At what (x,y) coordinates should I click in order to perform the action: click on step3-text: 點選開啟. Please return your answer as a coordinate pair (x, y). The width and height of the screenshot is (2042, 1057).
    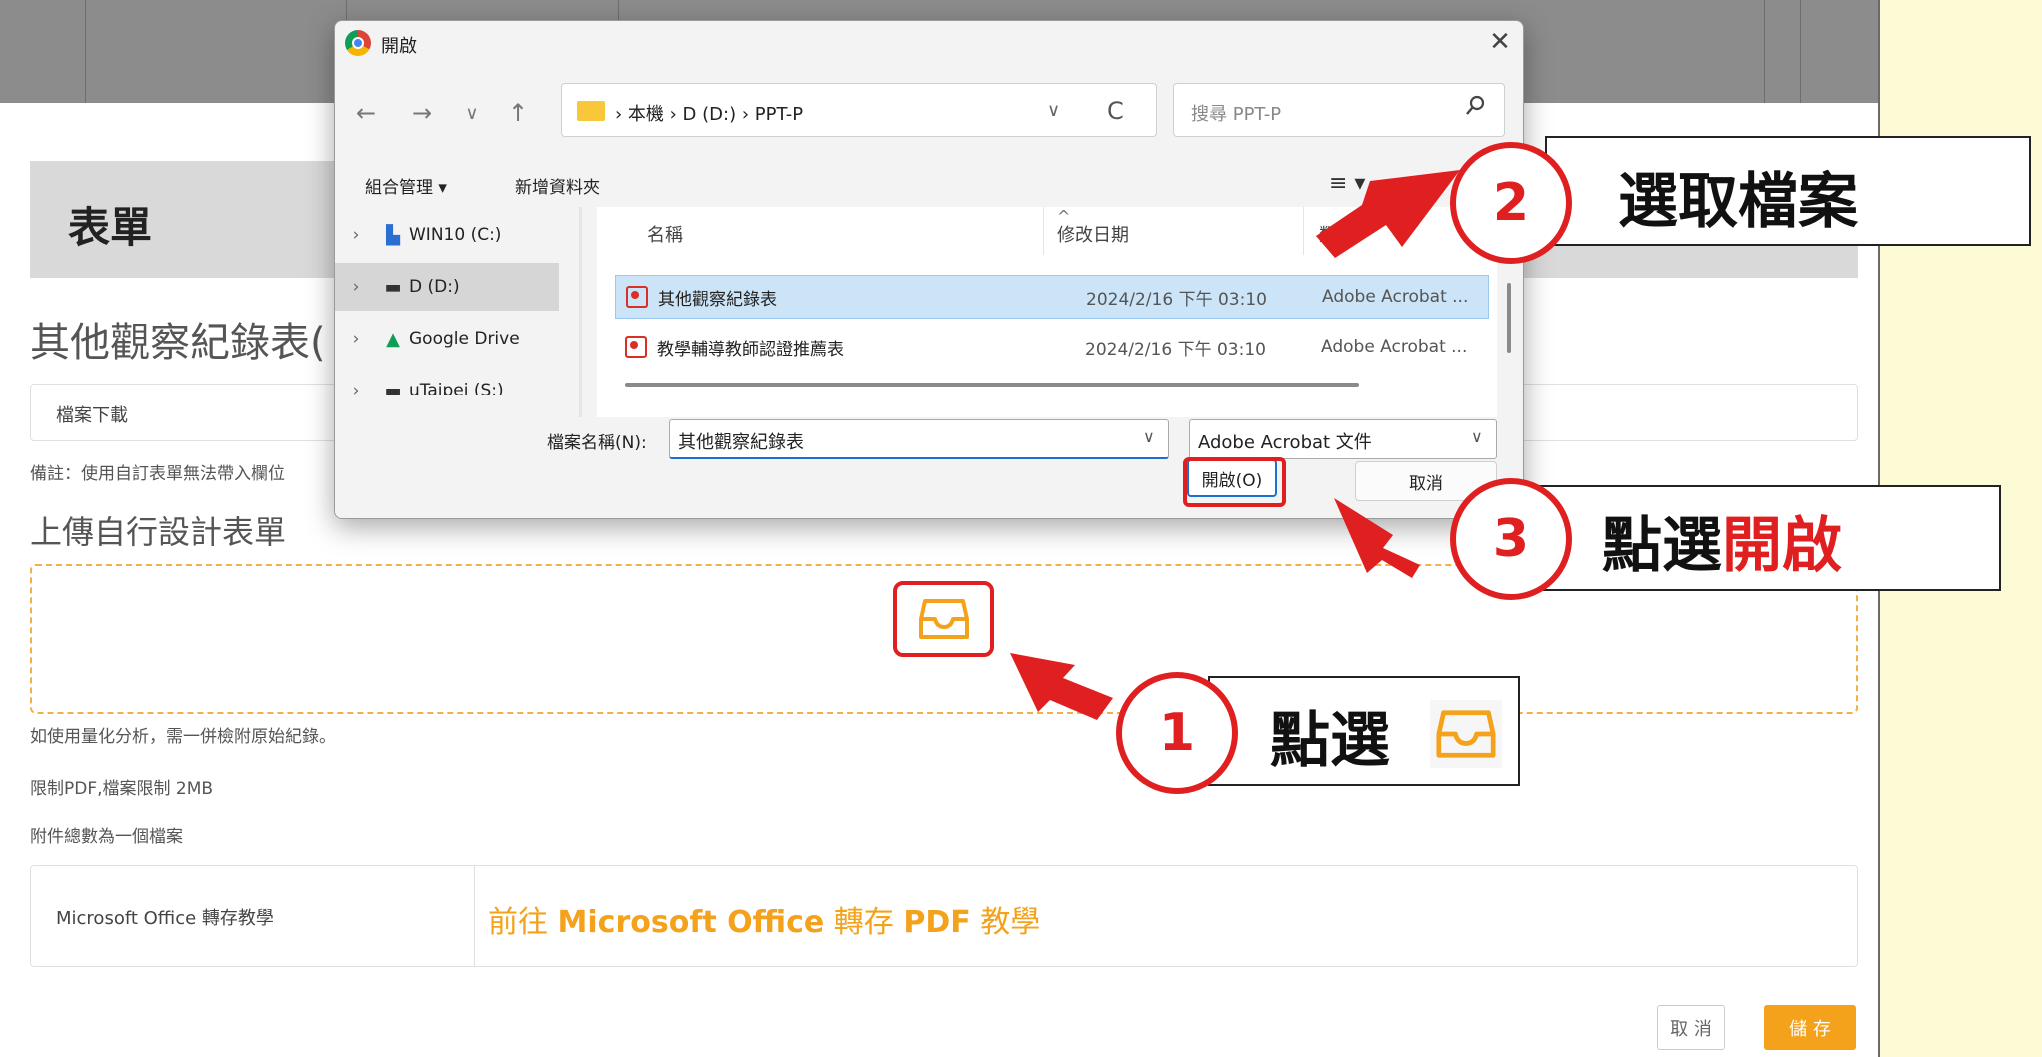
    Looking at the image, I should click on (1722, 540).